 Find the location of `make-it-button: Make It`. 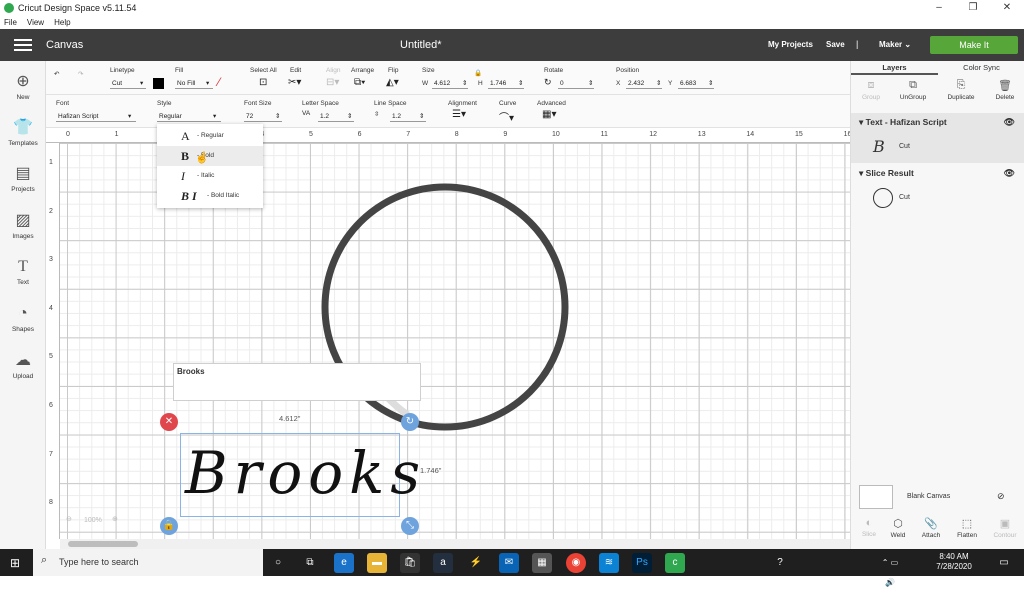

make-it-button: Make It is located at coordinates (974, 45).